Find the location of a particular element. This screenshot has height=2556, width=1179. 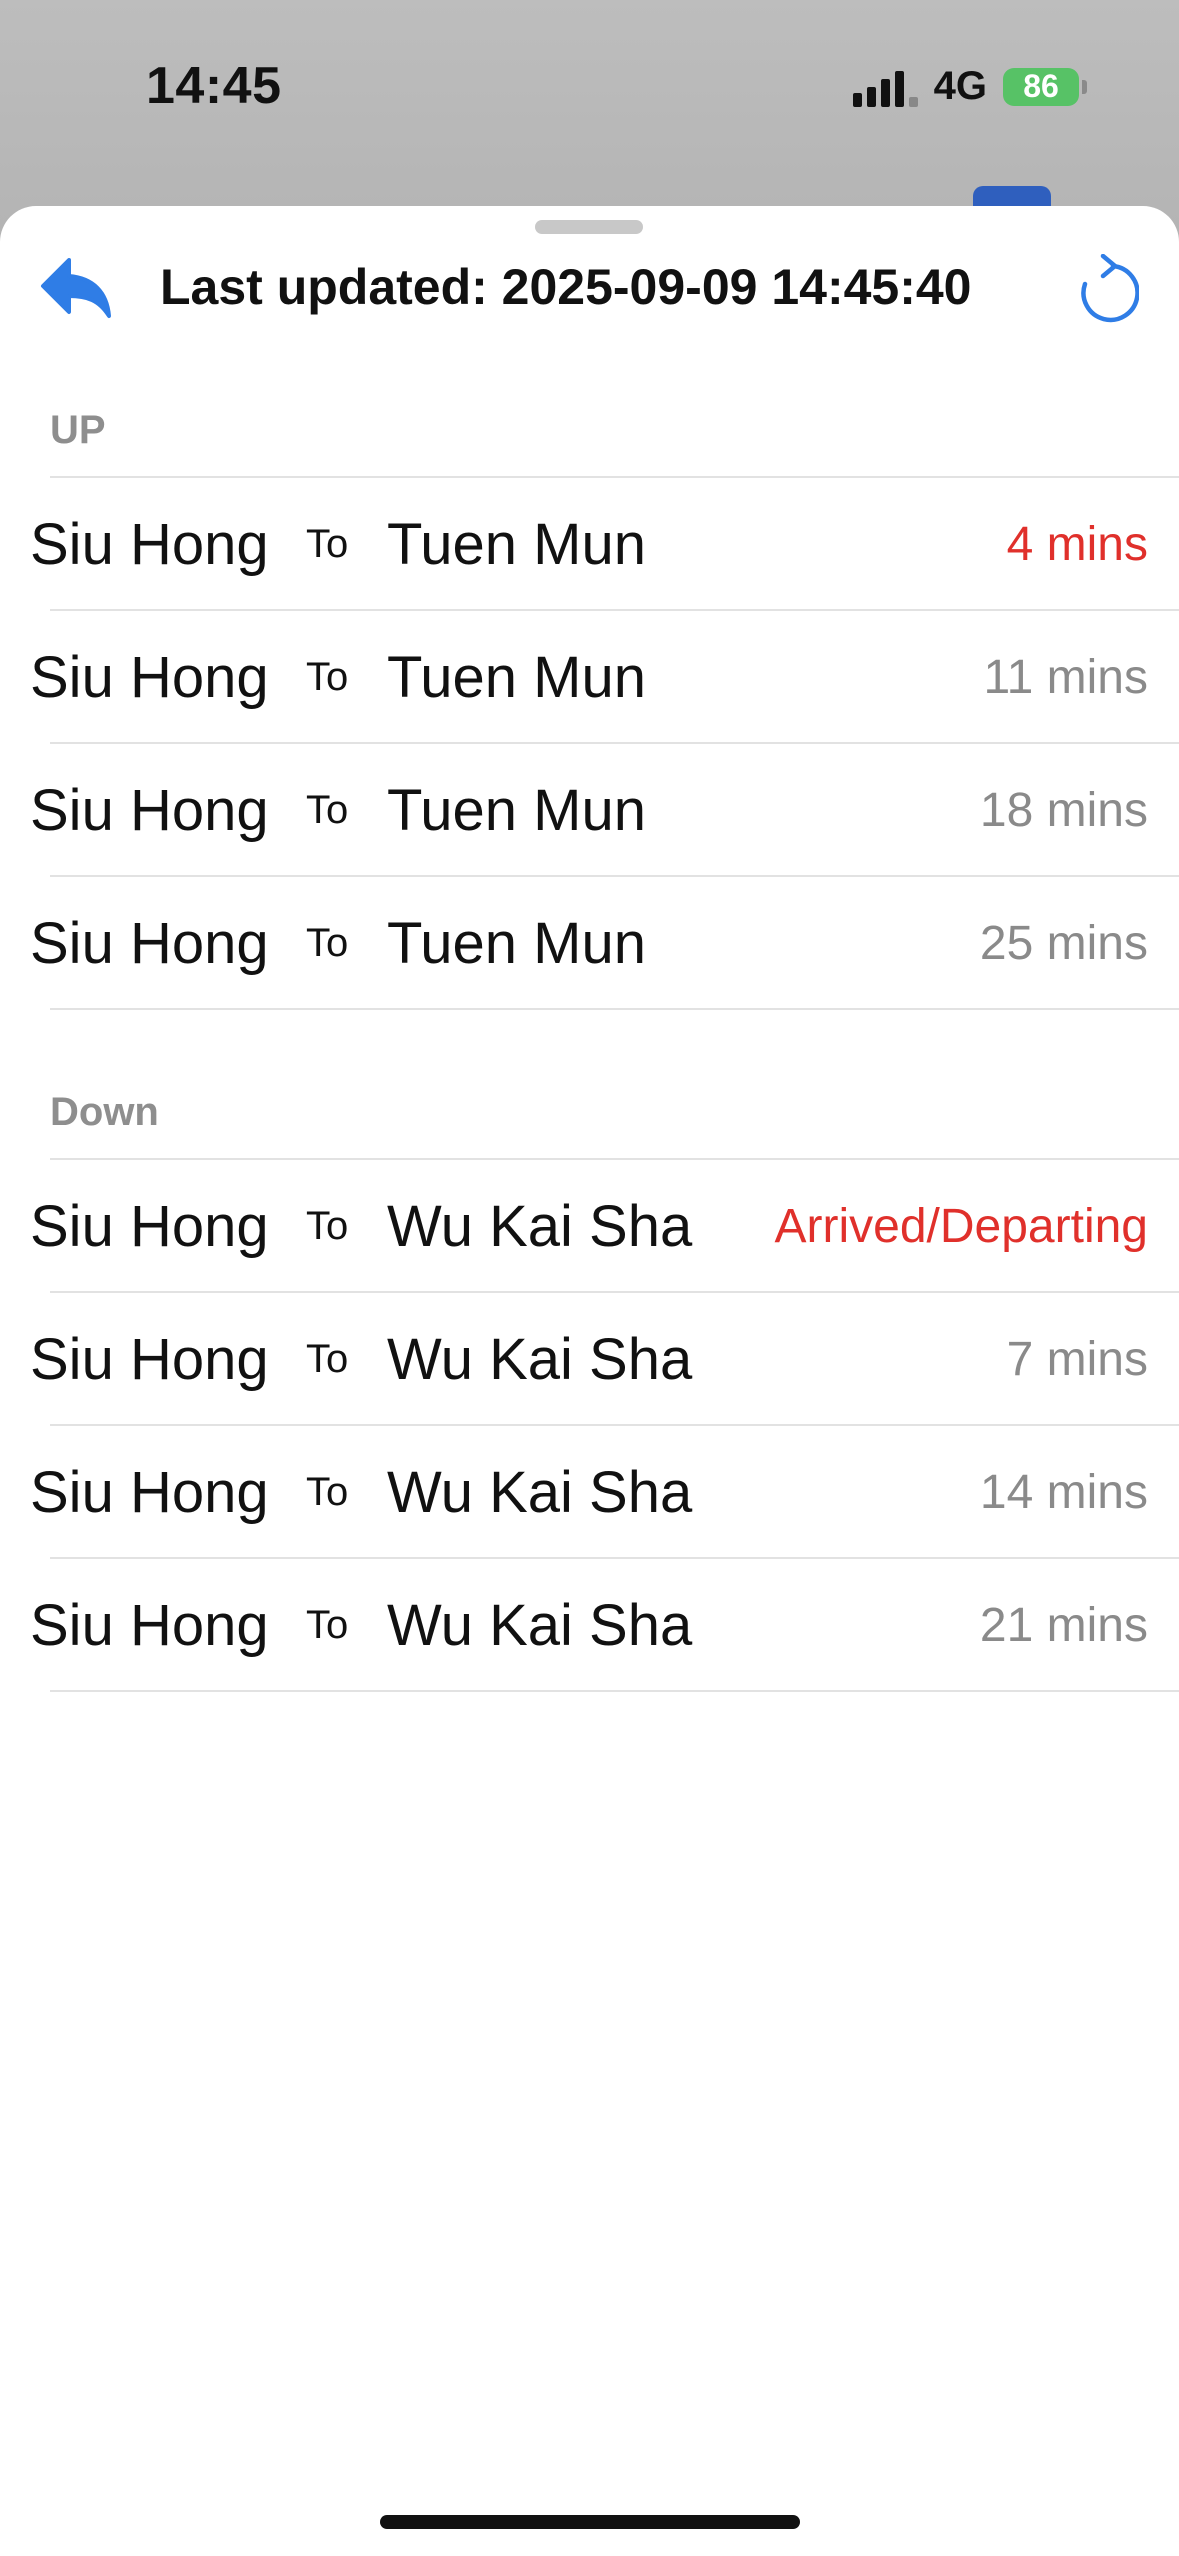

status-indicators: 4G 86 is located at coordinates (969, 86).